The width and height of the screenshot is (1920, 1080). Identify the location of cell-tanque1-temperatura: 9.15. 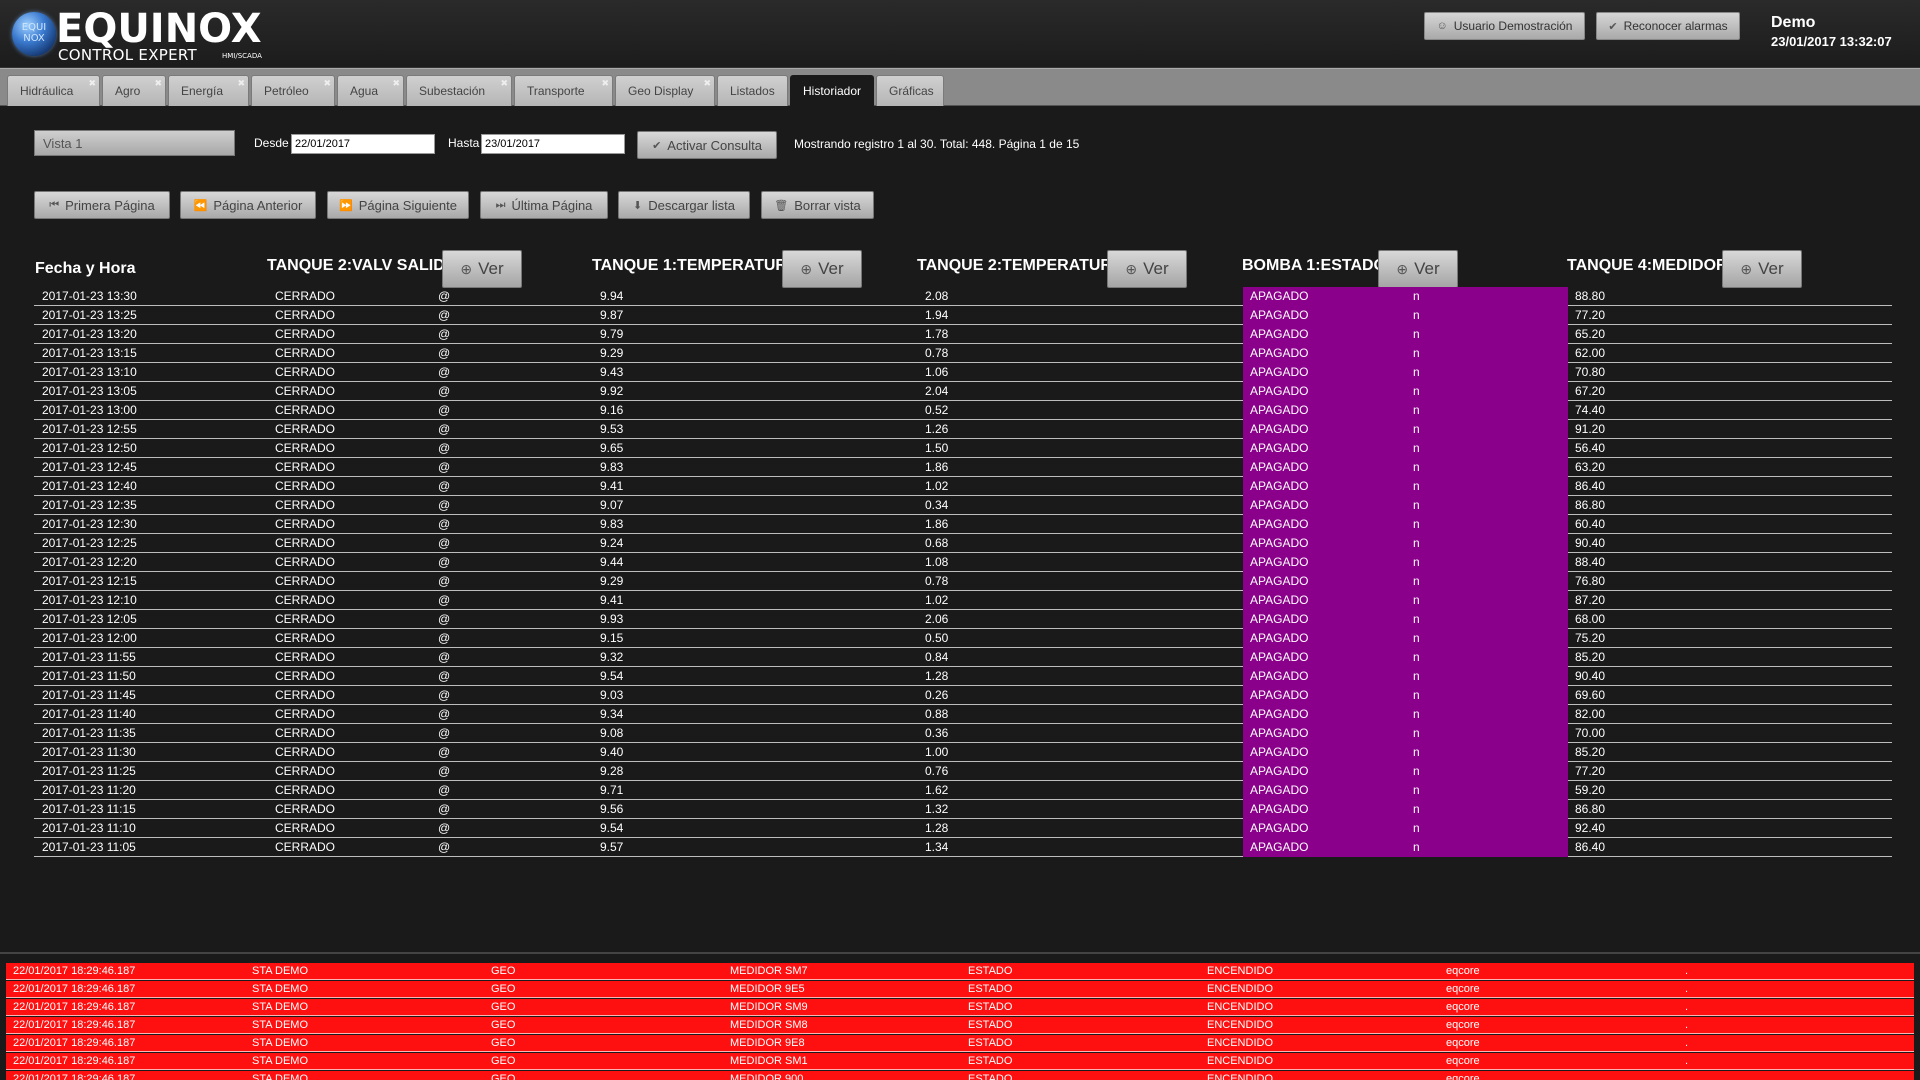
(612, 638).